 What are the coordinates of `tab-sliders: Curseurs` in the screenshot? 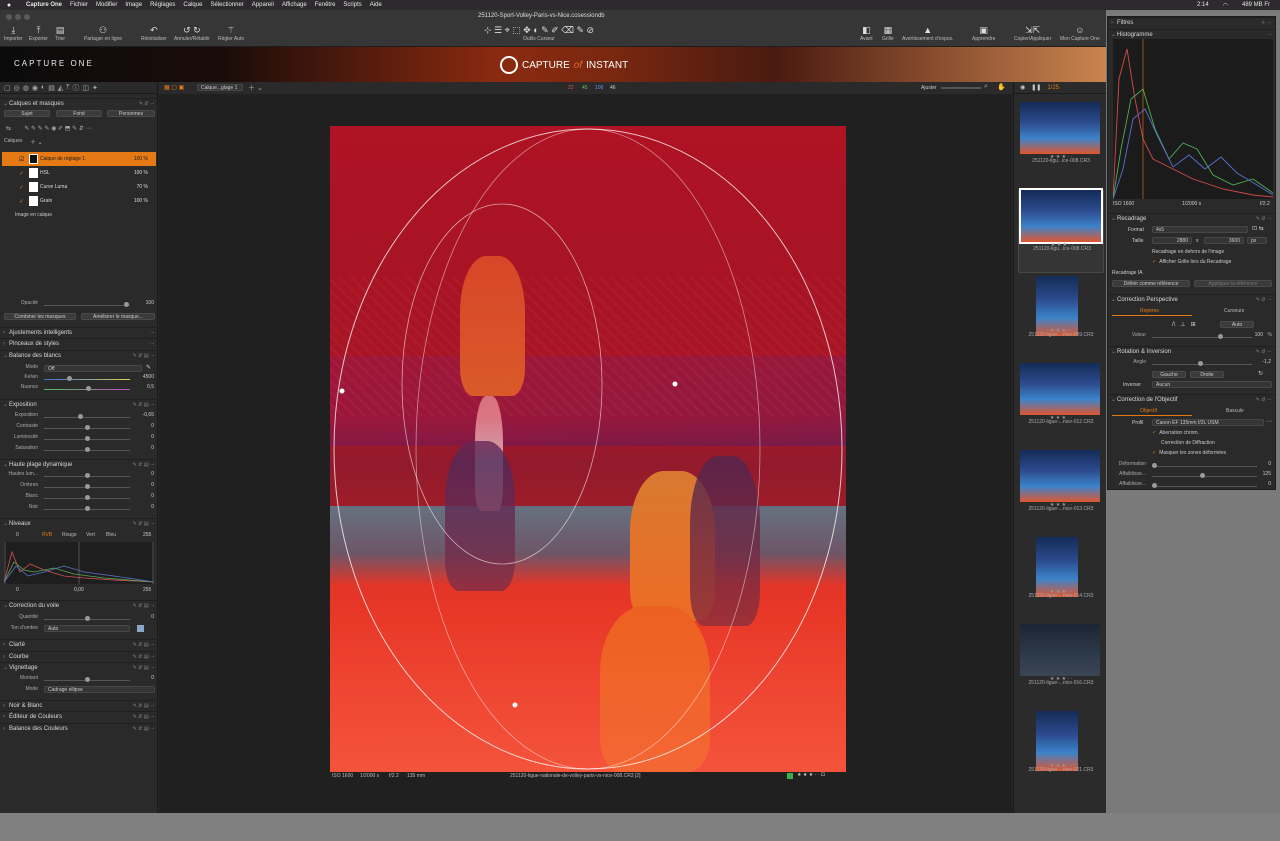 It's located at (1234, 311).